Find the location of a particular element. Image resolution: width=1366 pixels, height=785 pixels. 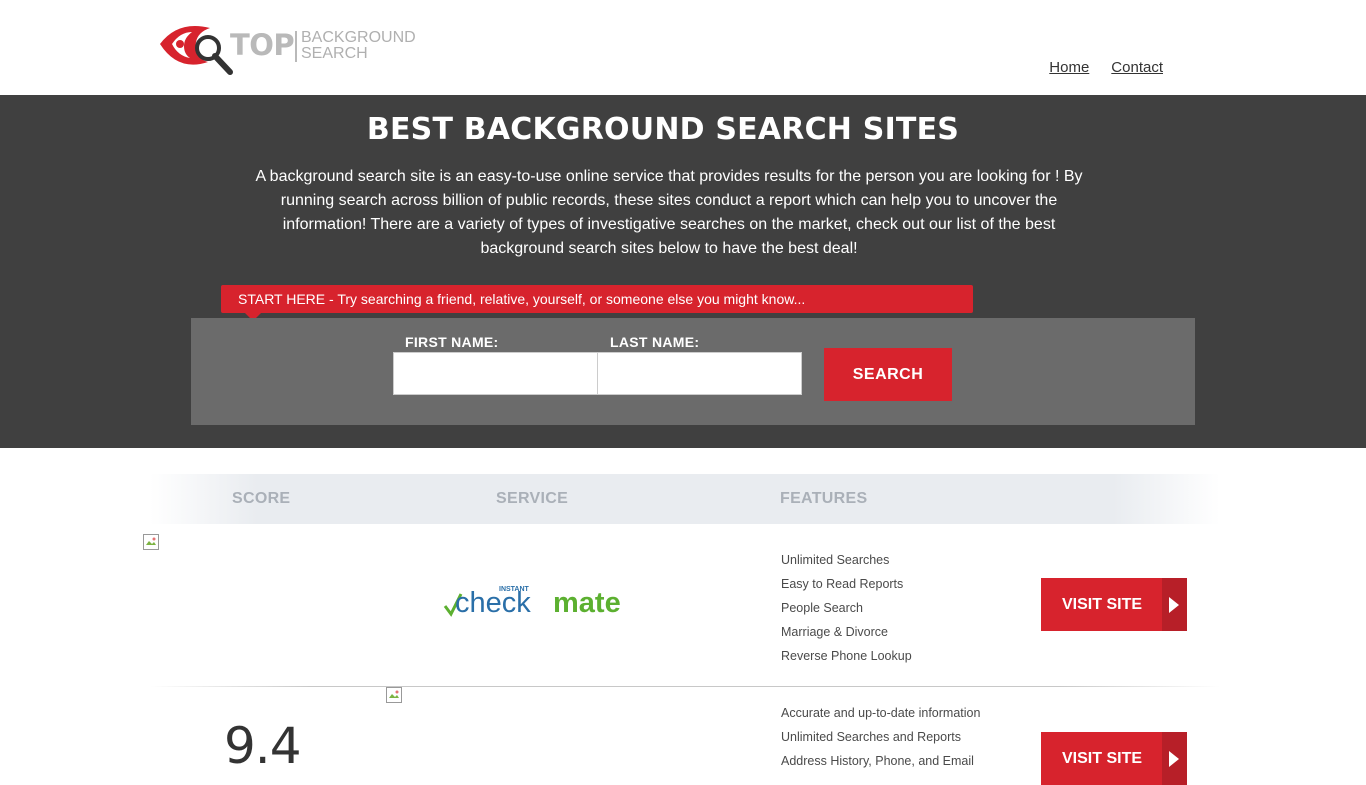

feature-item: Marriage & Divorce is located at coordinates (834, 632).